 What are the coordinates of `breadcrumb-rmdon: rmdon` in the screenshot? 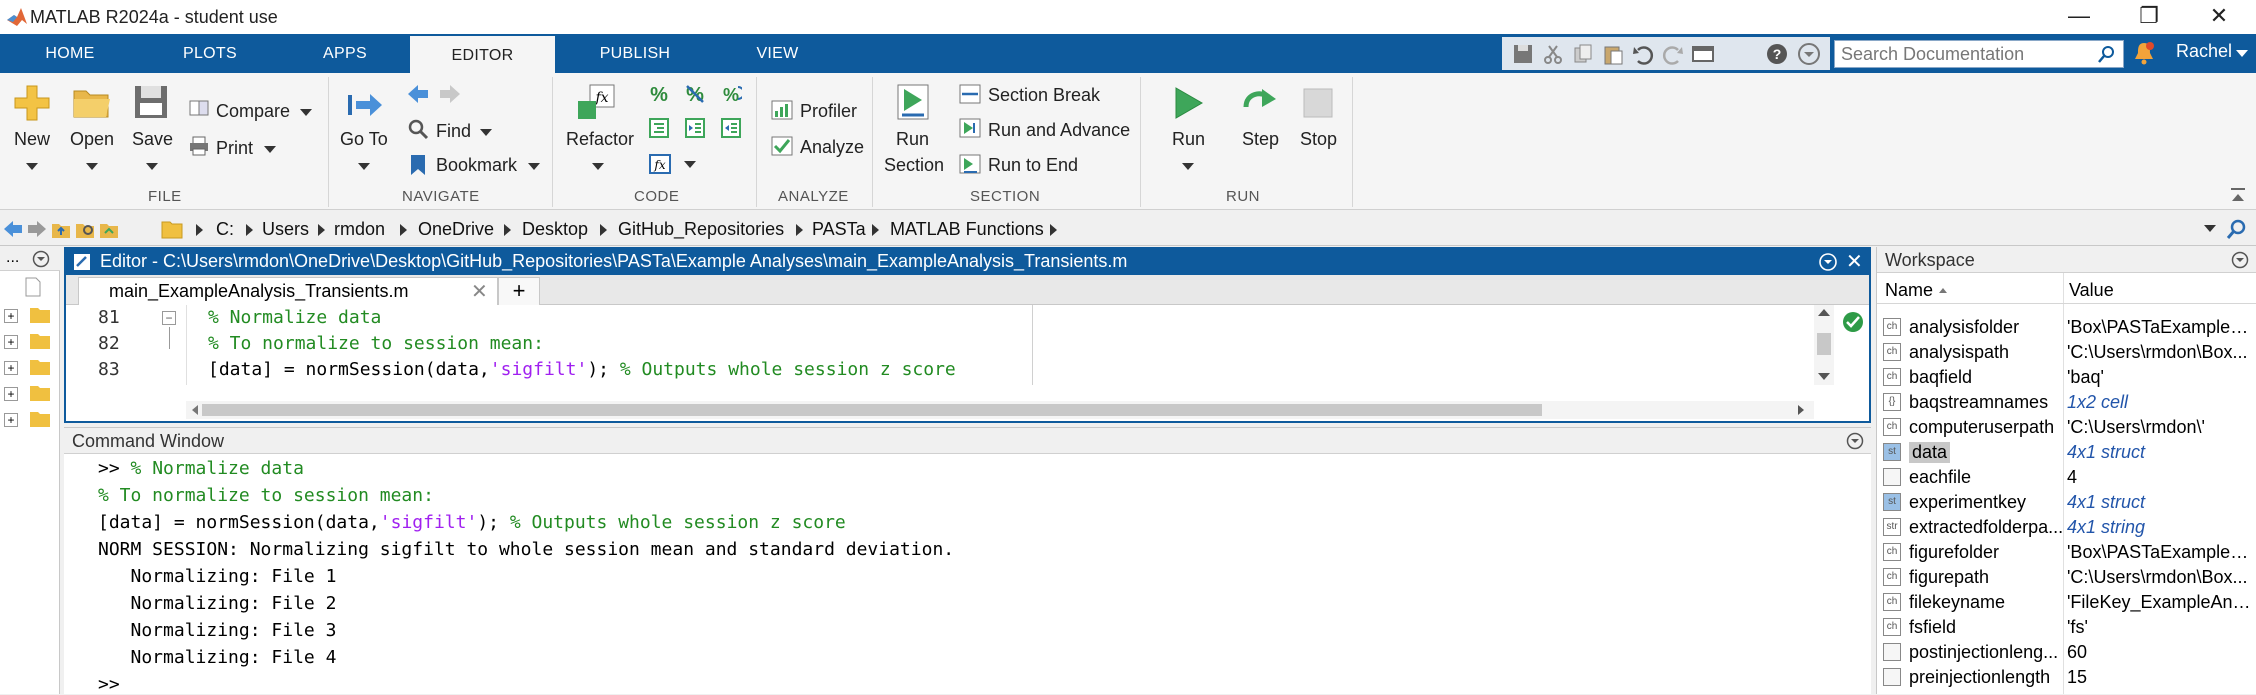 It's located at (359, 229).